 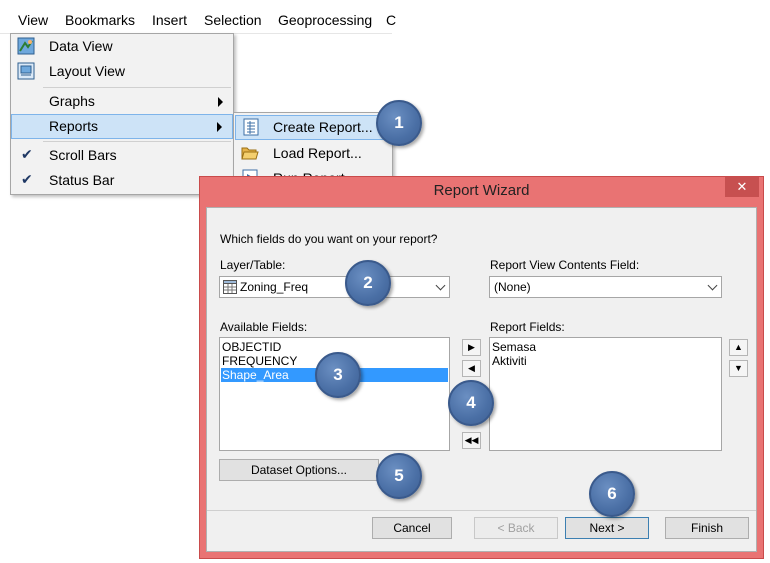 What do you see at coordinates (368, 283) in the screenshot?
I see `callout-2: 2` at bounding box center [368, 283].